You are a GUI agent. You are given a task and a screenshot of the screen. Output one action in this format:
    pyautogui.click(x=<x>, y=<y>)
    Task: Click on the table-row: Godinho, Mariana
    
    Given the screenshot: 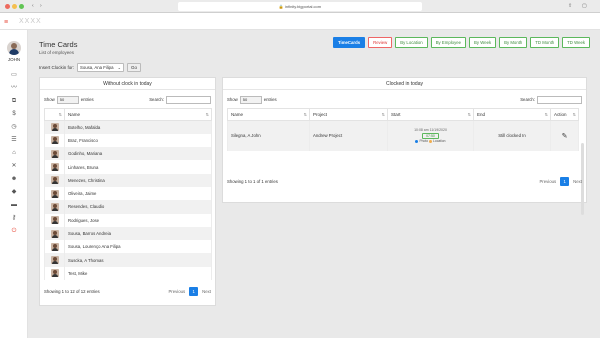 What is the action you would take?
    pyautogui.click(x=128, y=154)
    